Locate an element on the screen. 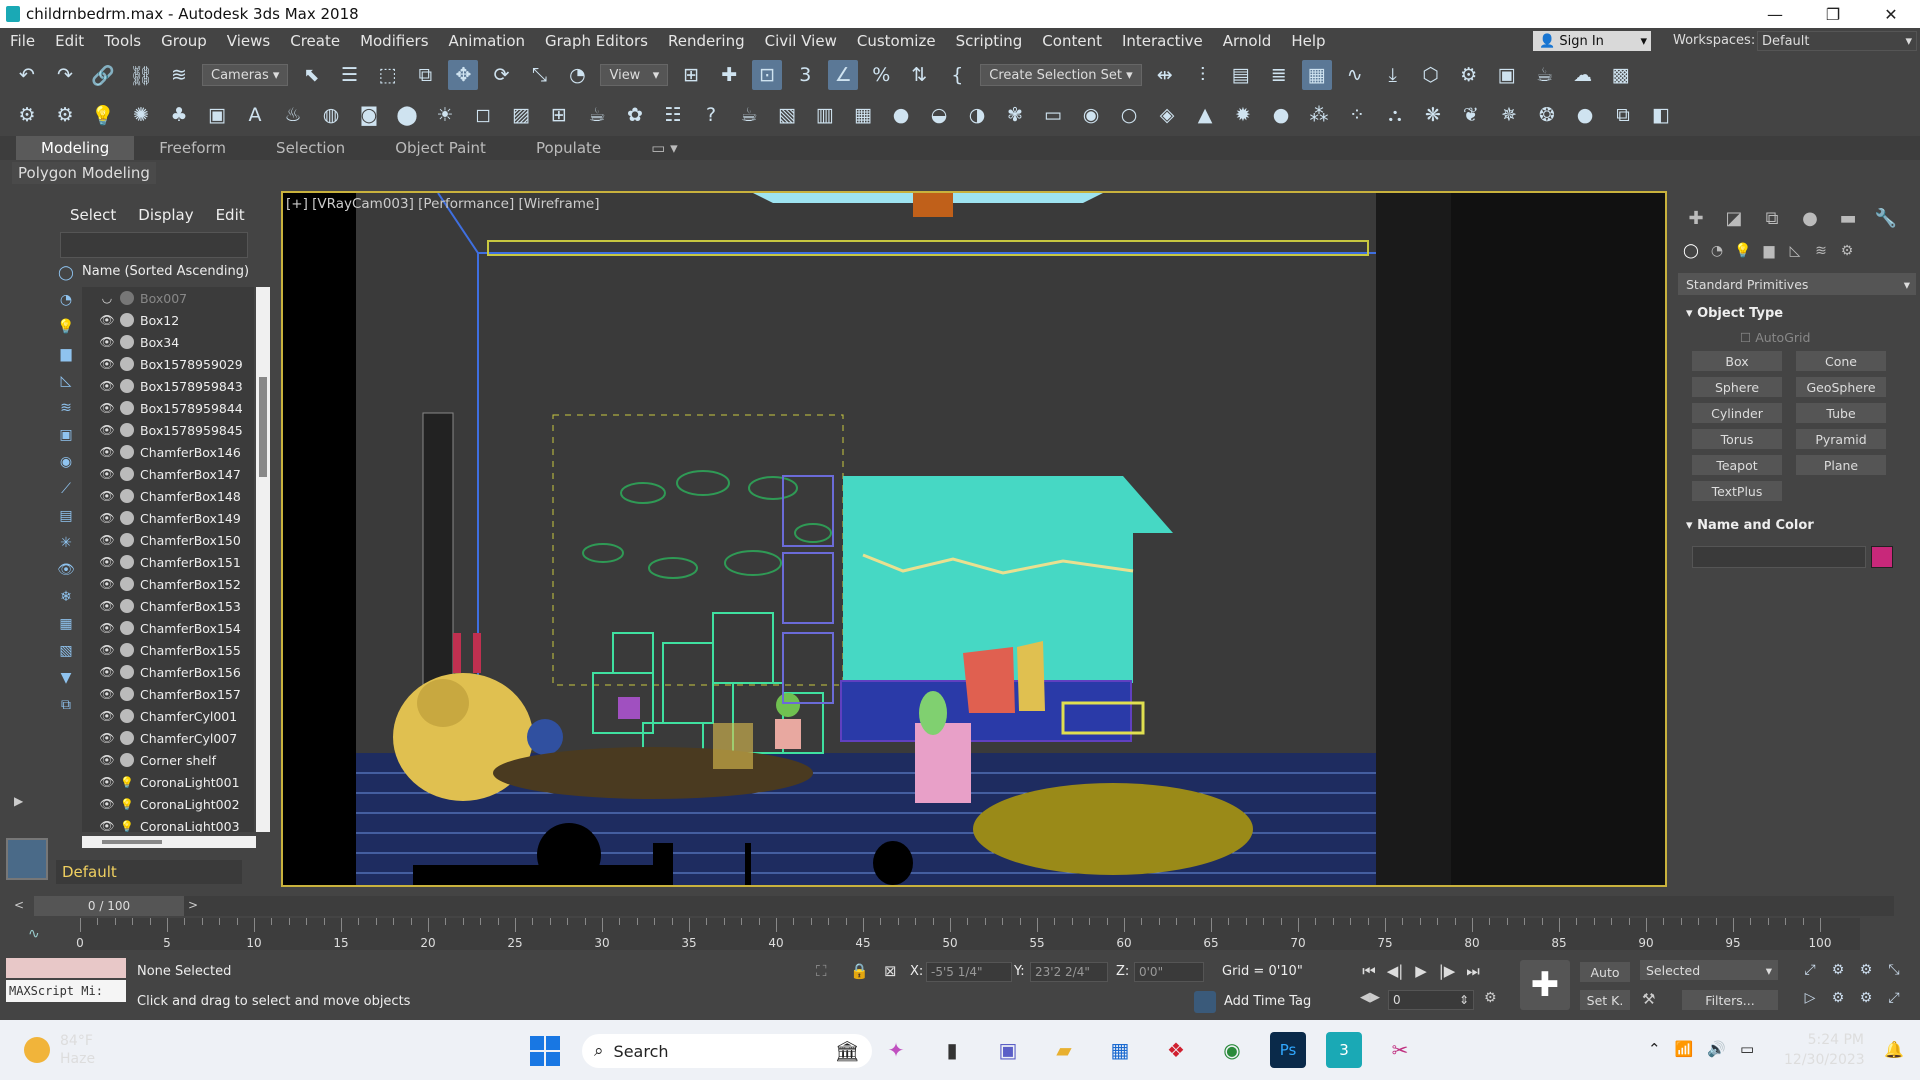 The image size is (1920, 1080). copilot-icon: ✦ is located at coordinates (896, 1050).